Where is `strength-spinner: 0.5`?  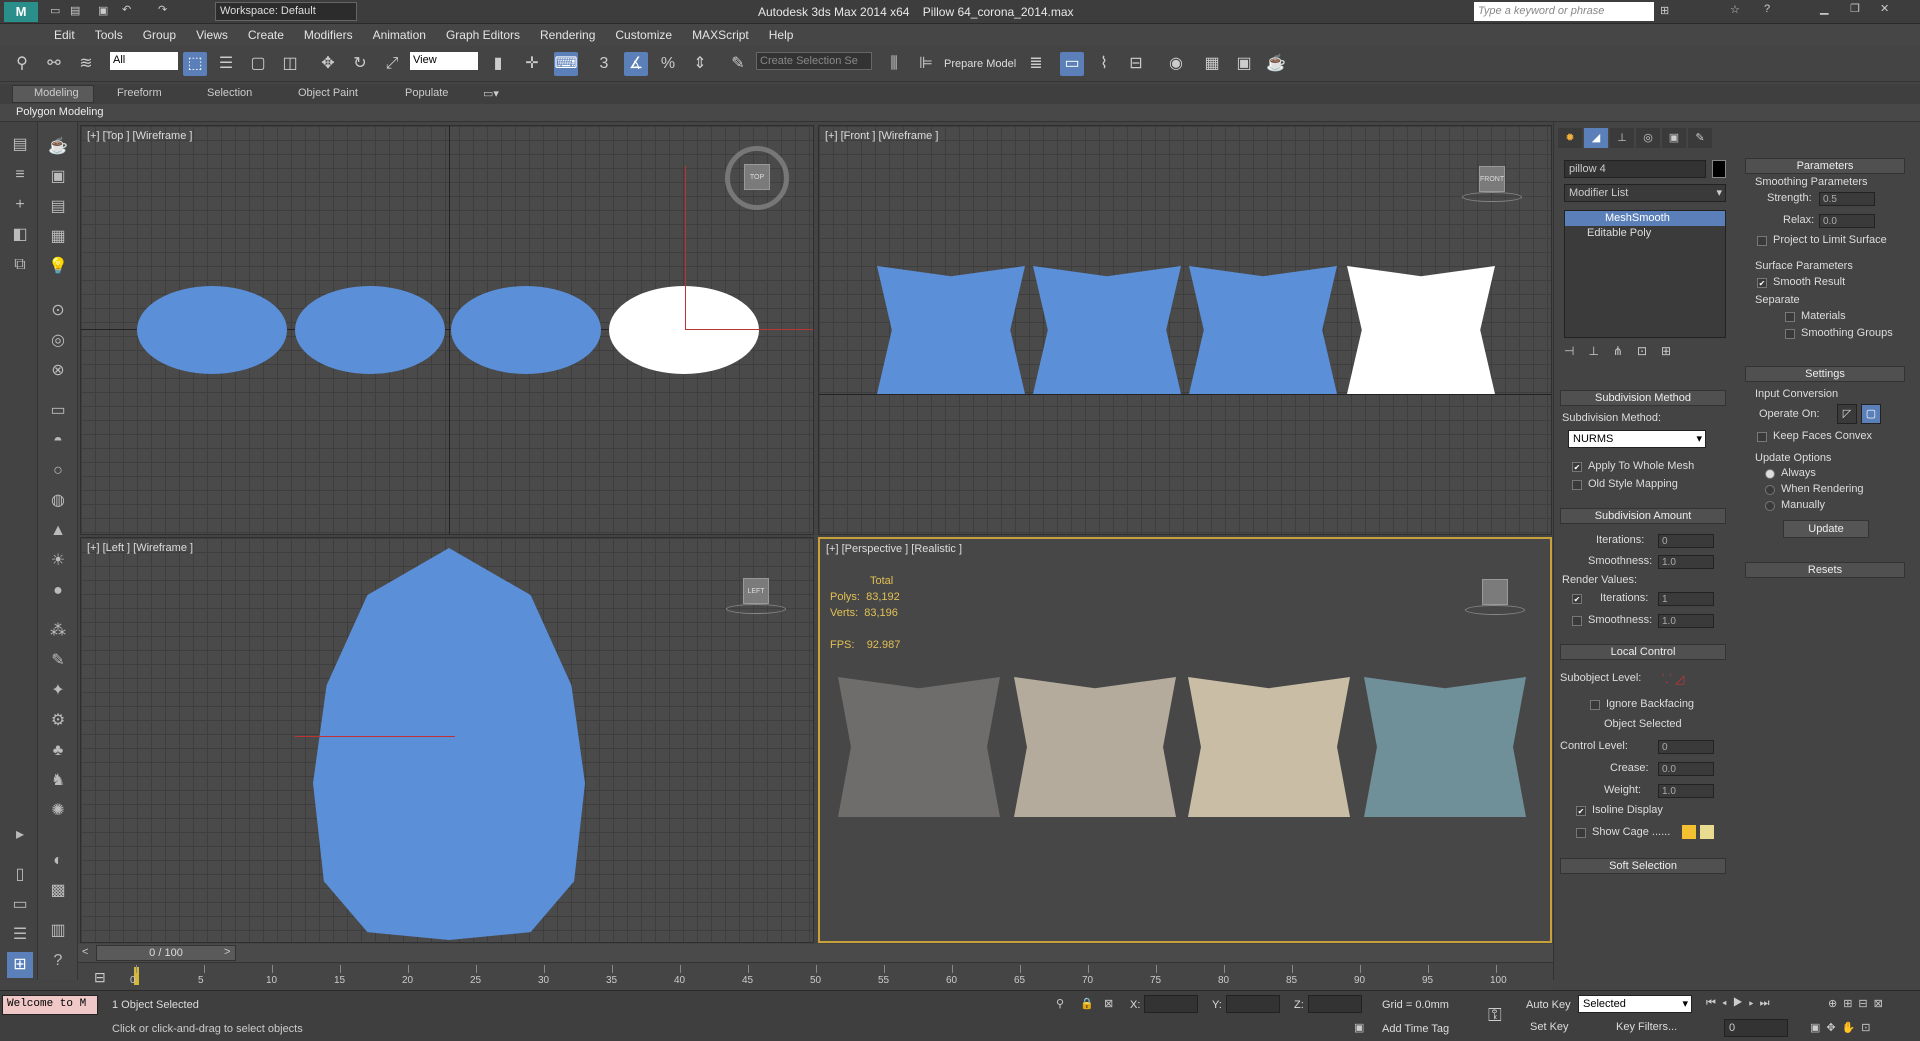 strength-spinner: 0.5 is located at coordinates (1847, 199).